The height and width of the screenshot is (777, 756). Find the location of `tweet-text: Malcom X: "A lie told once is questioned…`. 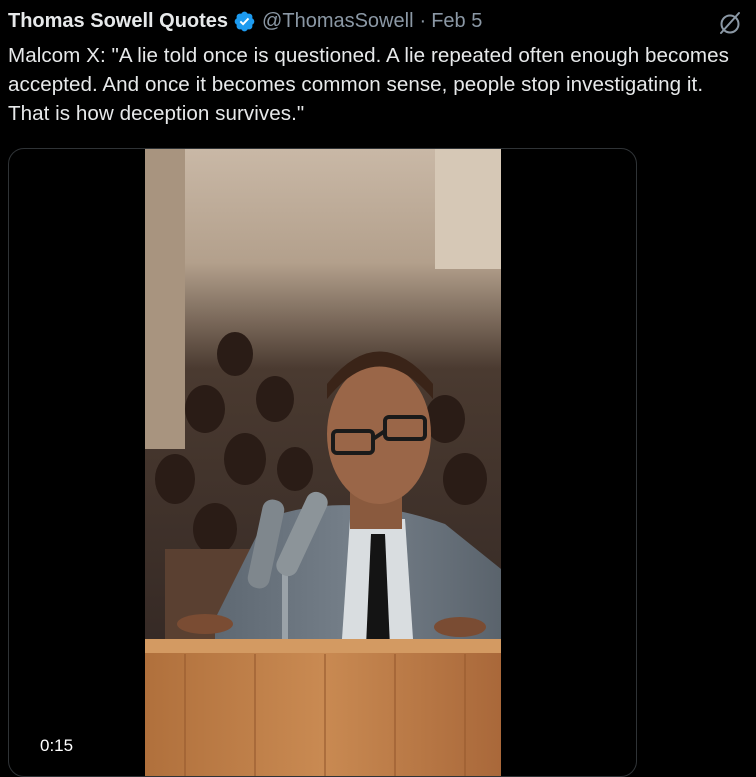

tweet-text: Malcom X: "A lie told once is questioned… is located at coordinates (368, 84).